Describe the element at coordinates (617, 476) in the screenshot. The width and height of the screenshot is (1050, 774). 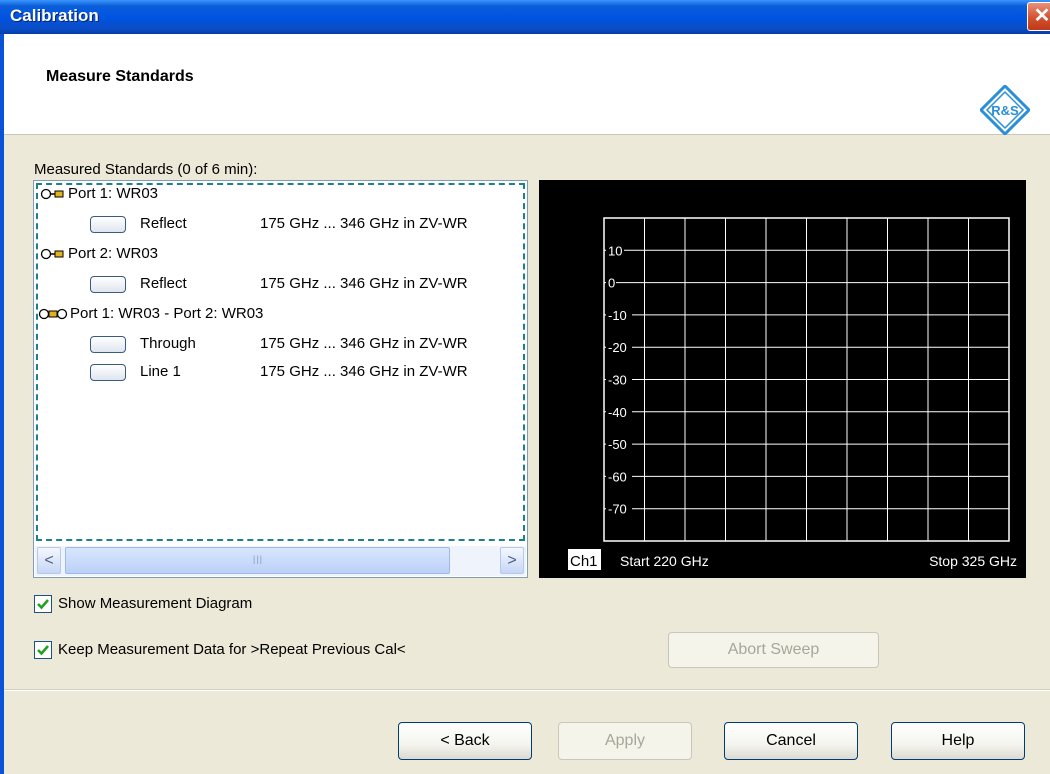
I see `y-tick-label: -60` at that location.